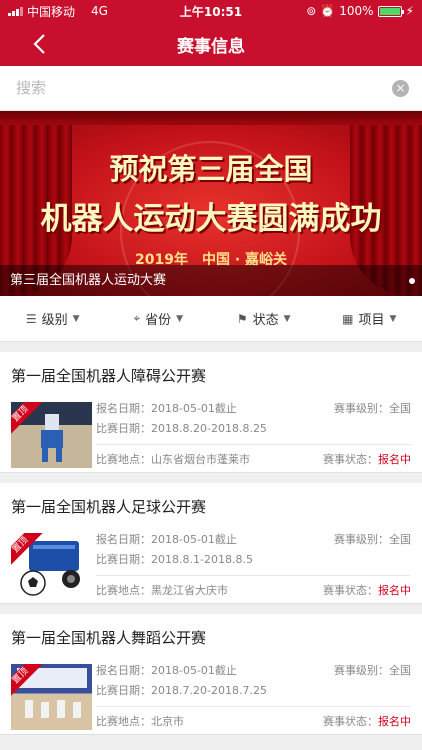 This screenshot has height=750, width=422. I want to click on flag-icon: ⚑, so click(242, 318).